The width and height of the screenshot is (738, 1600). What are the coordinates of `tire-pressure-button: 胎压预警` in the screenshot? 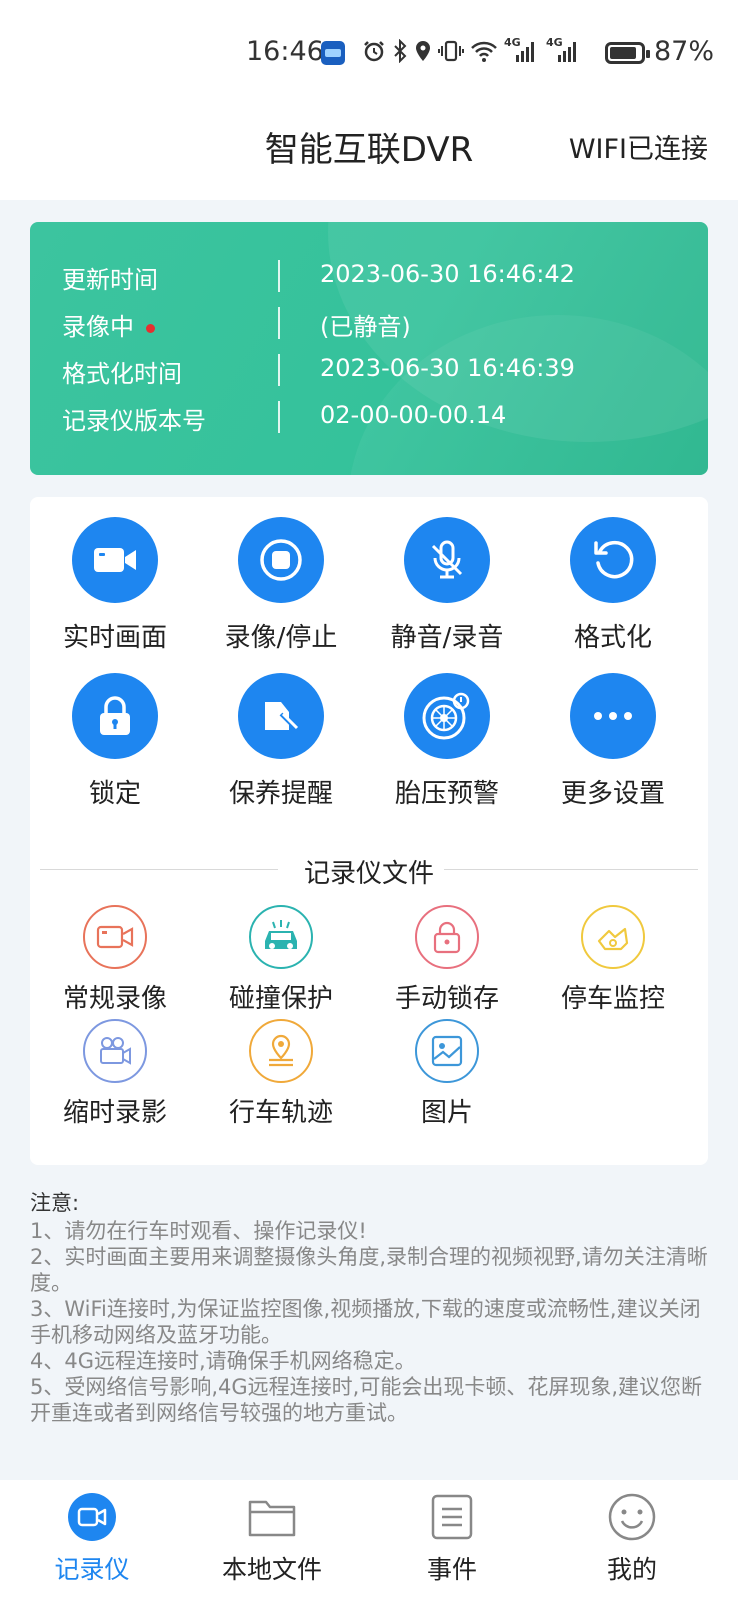 It's located at (447, 741).